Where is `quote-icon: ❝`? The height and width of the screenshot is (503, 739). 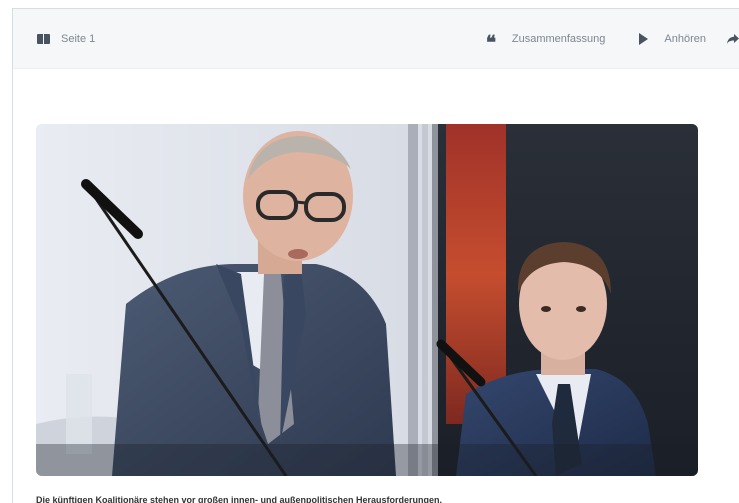 quote-icon: ❝ is located at coordinates (490, 42).